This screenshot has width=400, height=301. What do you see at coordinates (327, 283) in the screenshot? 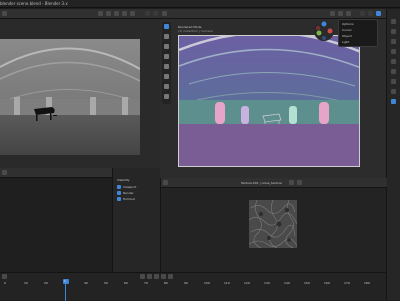
I see `frame-tick-label: 160` at bounding box center [327, 283].